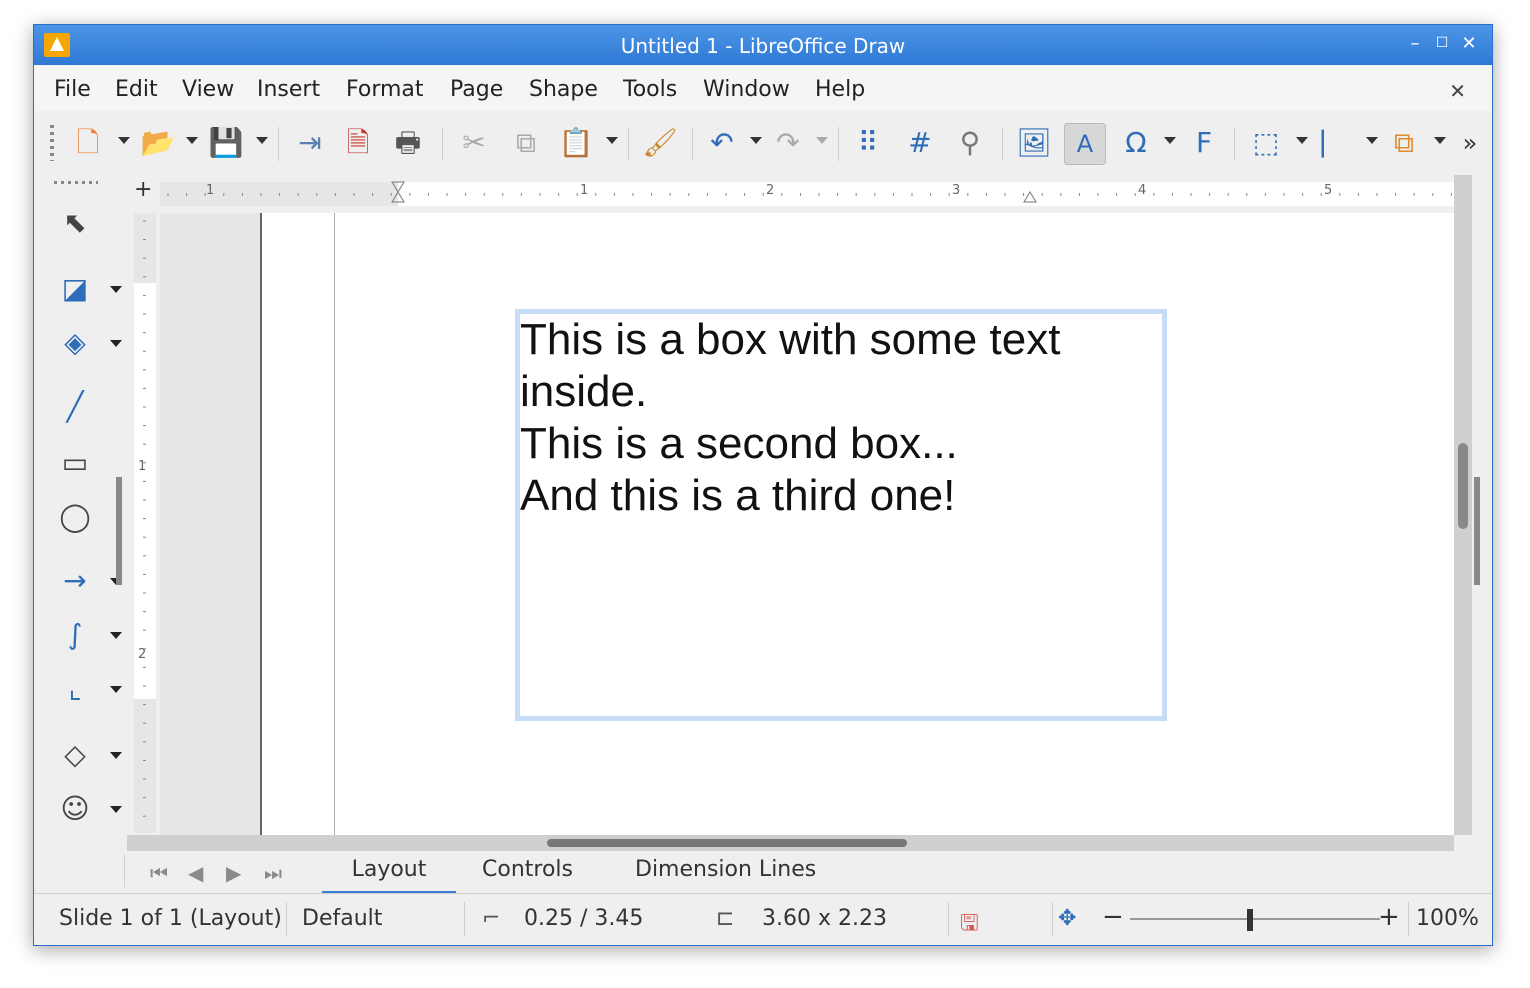 The image size is (1530, 988). What do you see at coordinates (1250, 920) in the screenshot?
I see `zoom-slider-thumb` at bounding box center [1250, 920].